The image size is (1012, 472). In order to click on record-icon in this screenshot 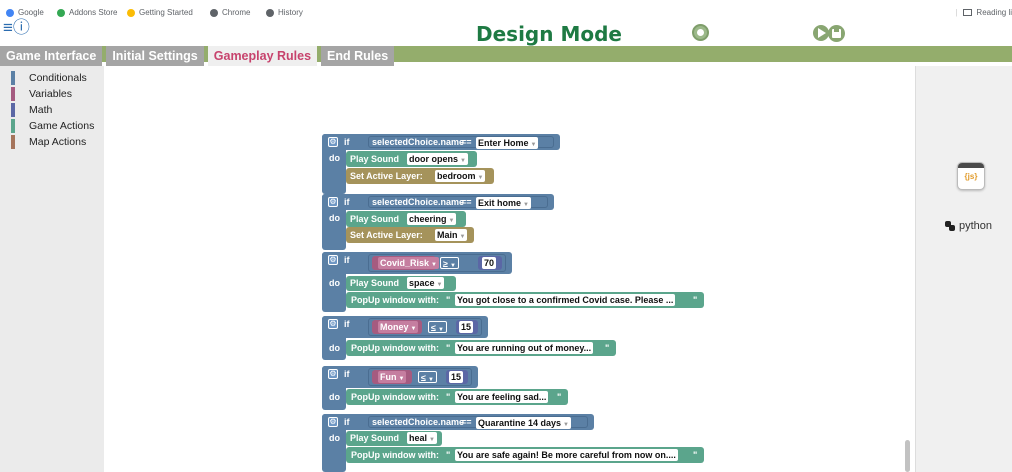, I will do `click(700, 32)`.